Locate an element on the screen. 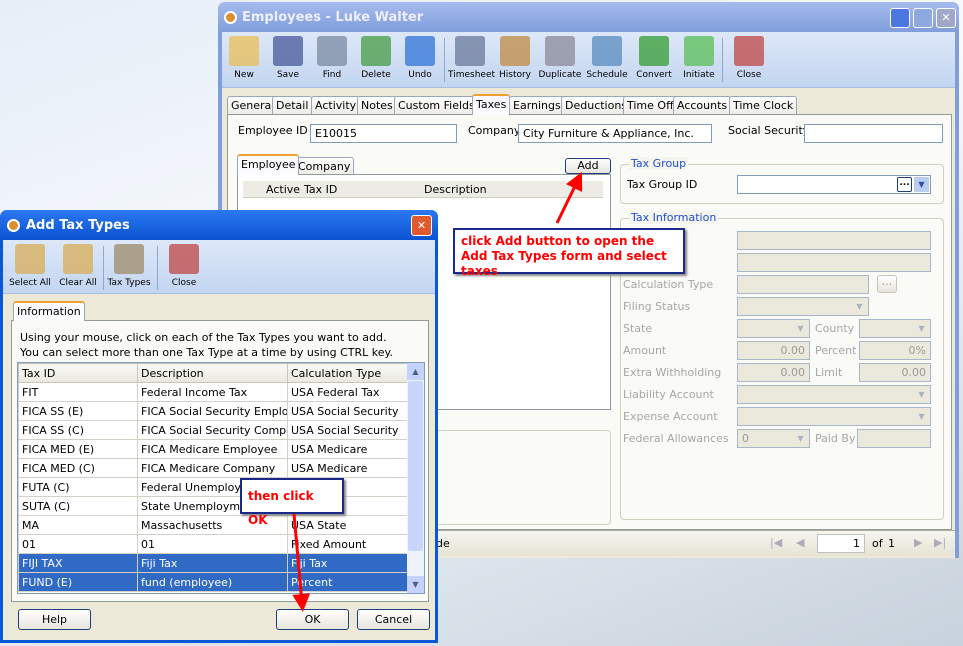 This screenshot has height=646, width=963. arrow-to-ok is located at coordinates (301, 562).